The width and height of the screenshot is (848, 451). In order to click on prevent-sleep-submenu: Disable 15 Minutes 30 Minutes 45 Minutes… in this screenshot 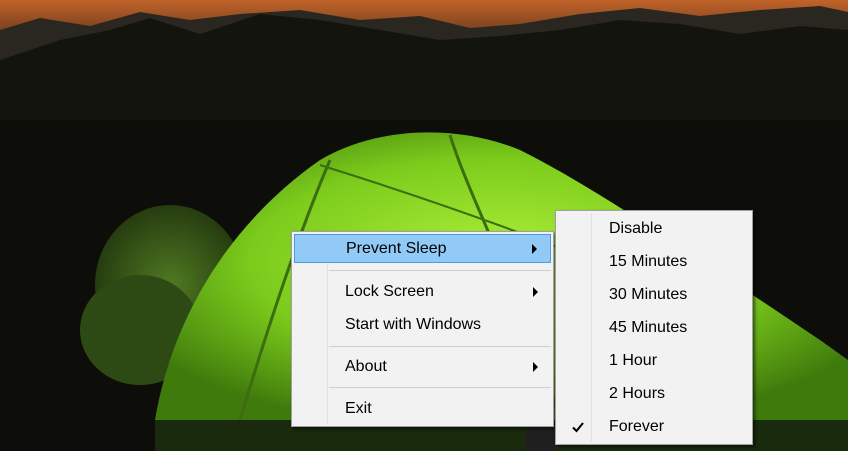, I will do `click(654, 327)`.